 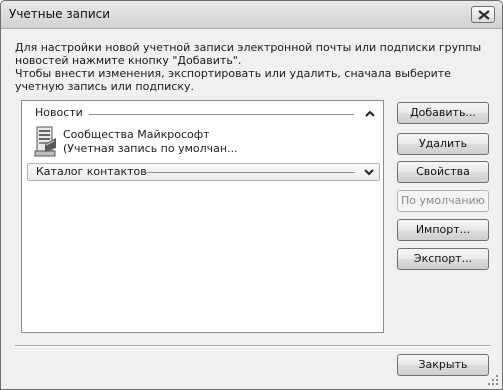 I want to click on chevron-down-icon, so click(x=369, y=172).